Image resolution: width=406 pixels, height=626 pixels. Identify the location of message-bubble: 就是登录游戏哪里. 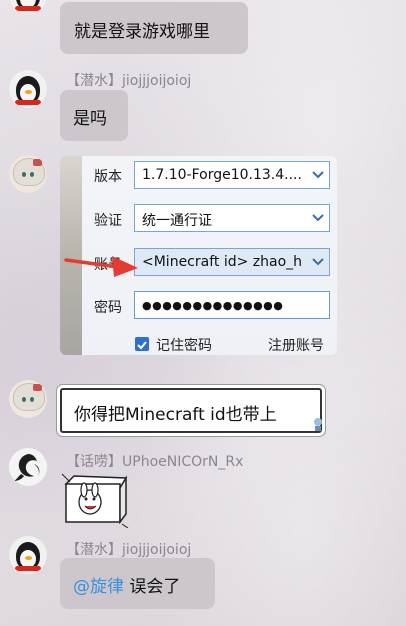
(154, 28).